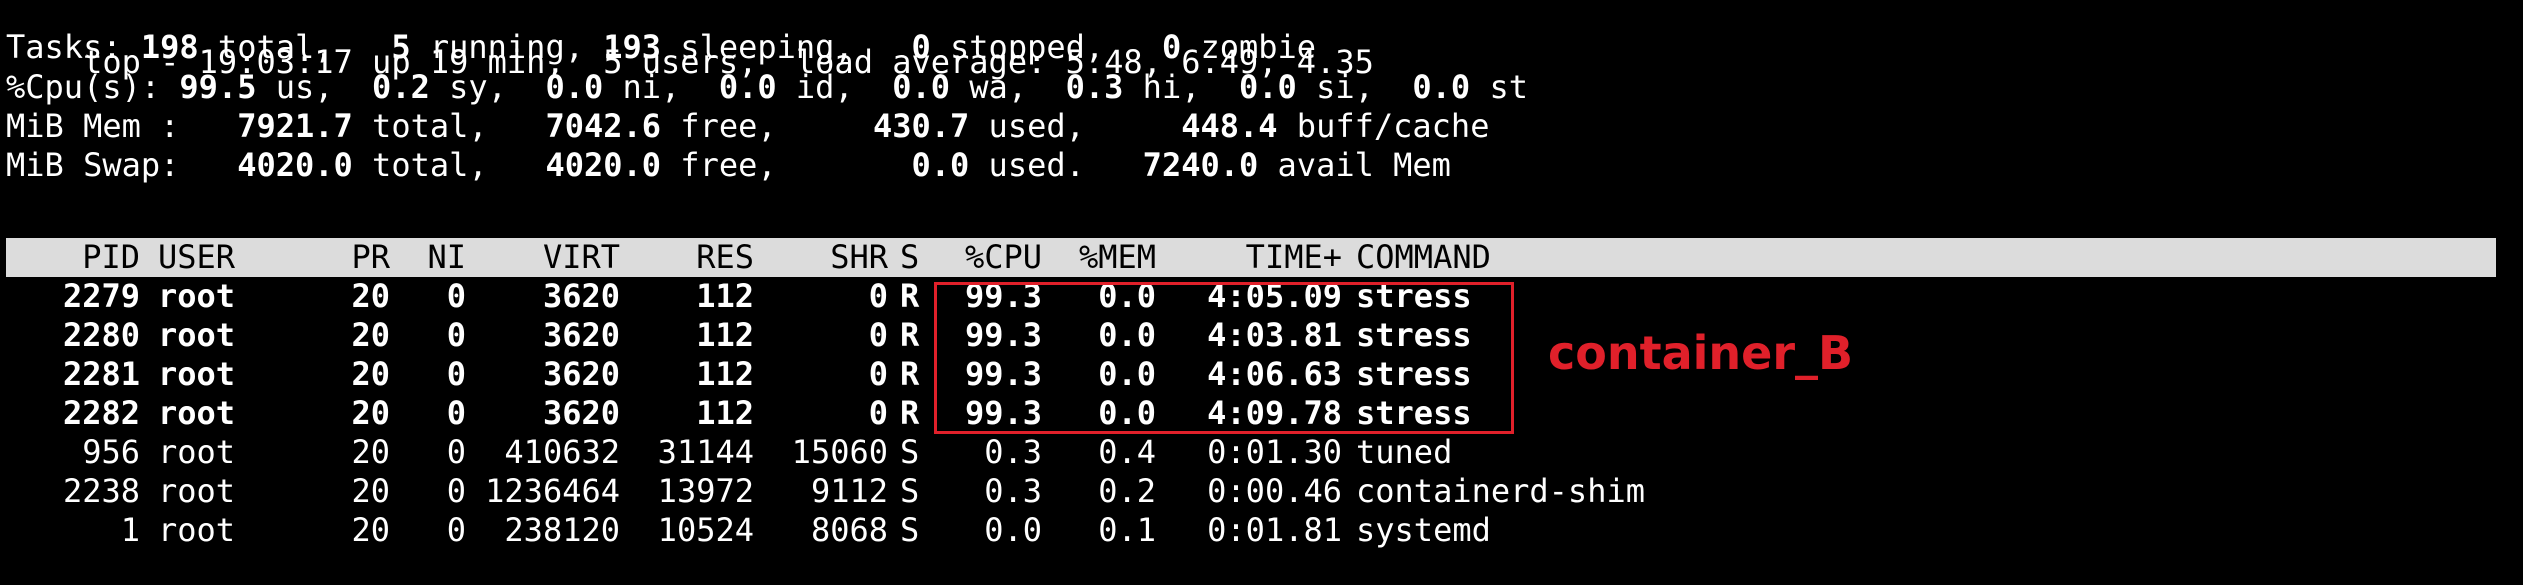  What do you see at coordinates (543, 257) in the screenshot?
I see `column-header-virt: VIRT` at bounding box center [543, 257].